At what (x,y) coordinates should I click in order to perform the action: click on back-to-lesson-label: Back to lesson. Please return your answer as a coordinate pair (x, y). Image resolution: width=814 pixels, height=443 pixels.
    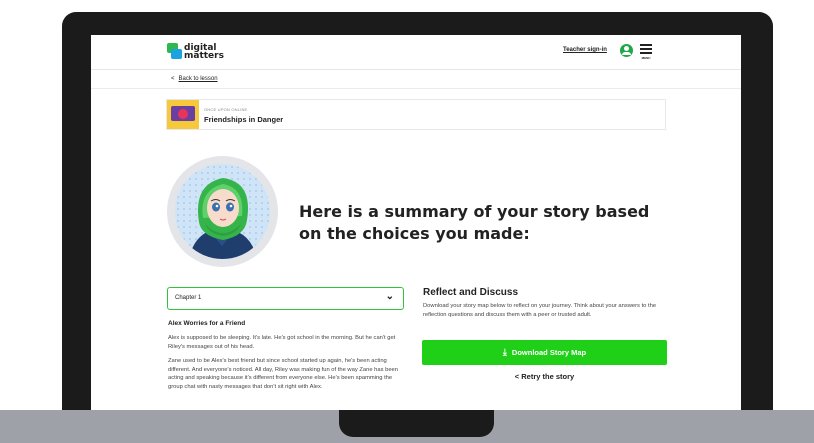
    Looking at the image, I should click on (198, 79).